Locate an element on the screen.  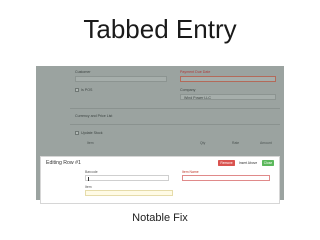
customer-label: Customer is located at coordinates (83, 72).